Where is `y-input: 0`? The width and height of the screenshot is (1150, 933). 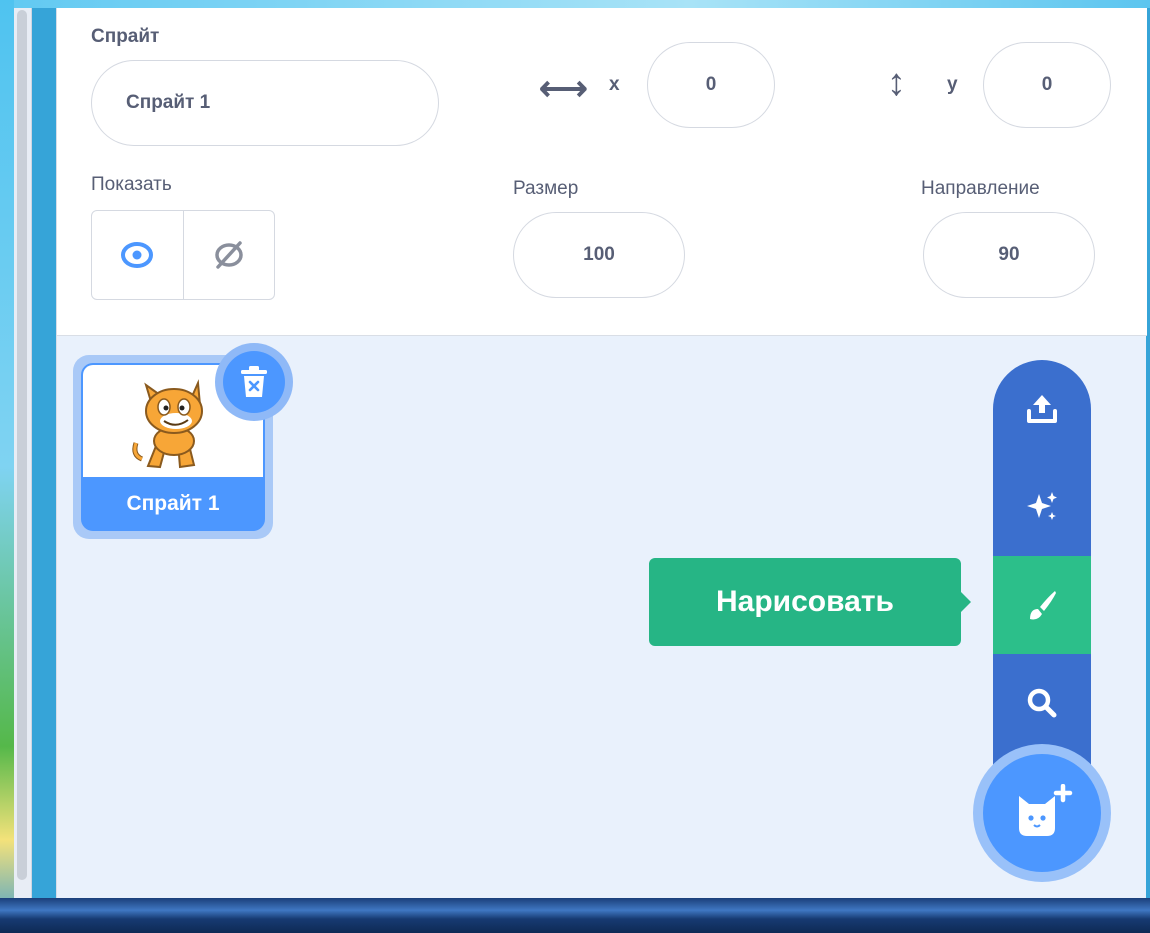
y-input: 0 is located at coordinates (1047, 85).